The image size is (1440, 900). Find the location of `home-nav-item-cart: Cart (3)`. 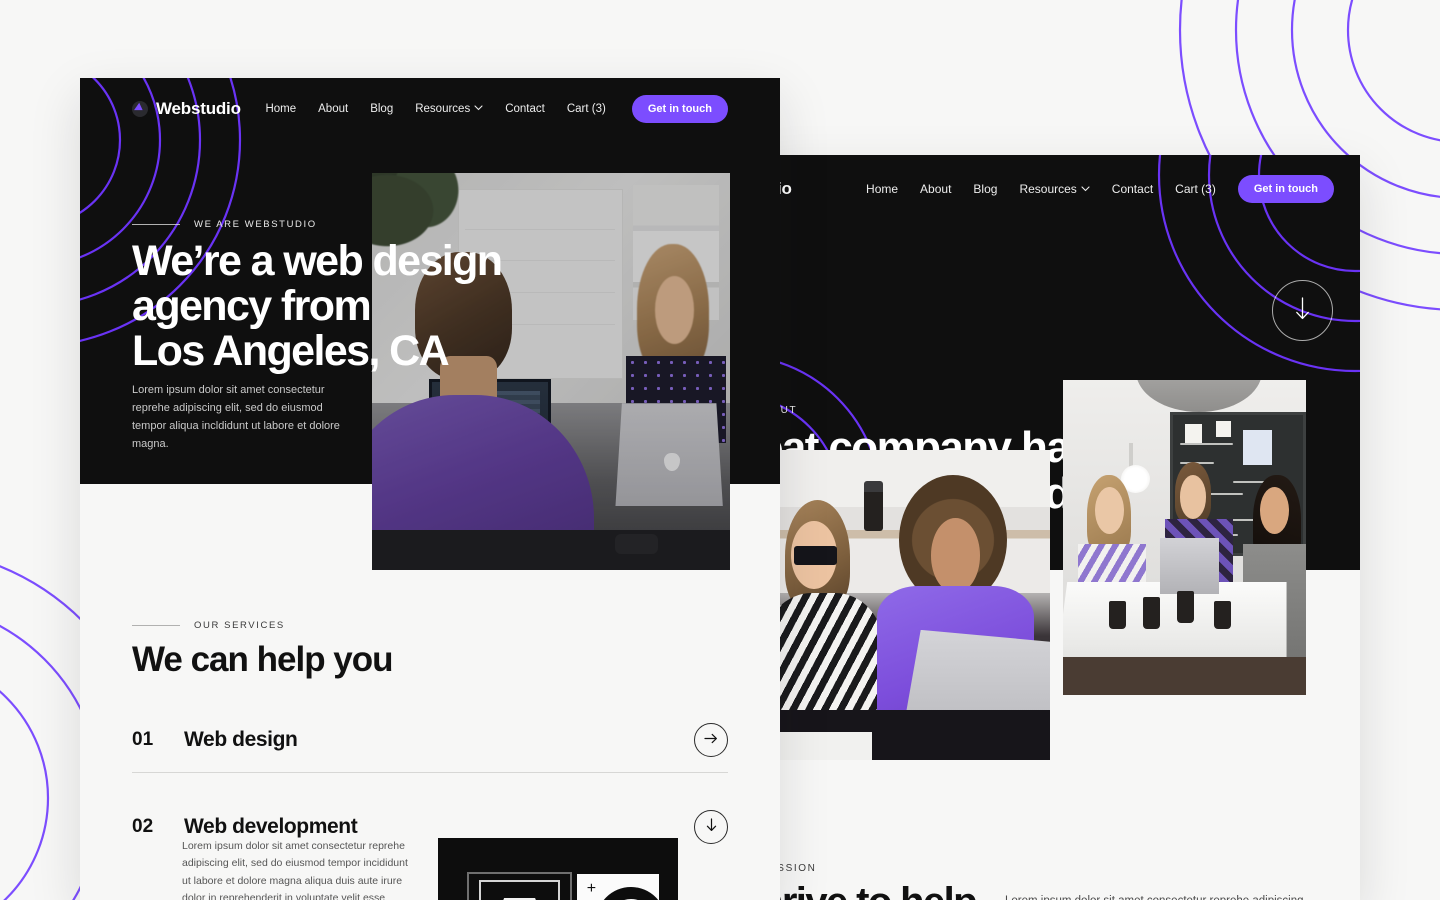

home-nav-item-cart: Cart (3) is located at coordinates (586, 109).